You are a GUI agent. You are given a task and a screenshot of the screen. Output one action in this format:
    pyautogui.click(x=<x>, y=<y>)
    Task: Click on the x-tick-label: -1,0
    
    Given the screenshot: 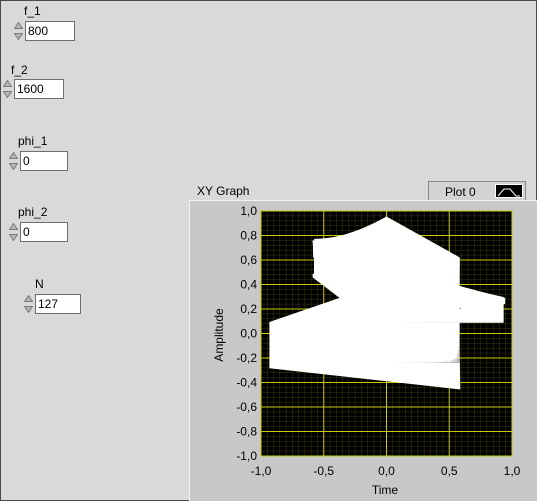 What is the action you would take?
    pyautogui.click(x=261, y=471)
    